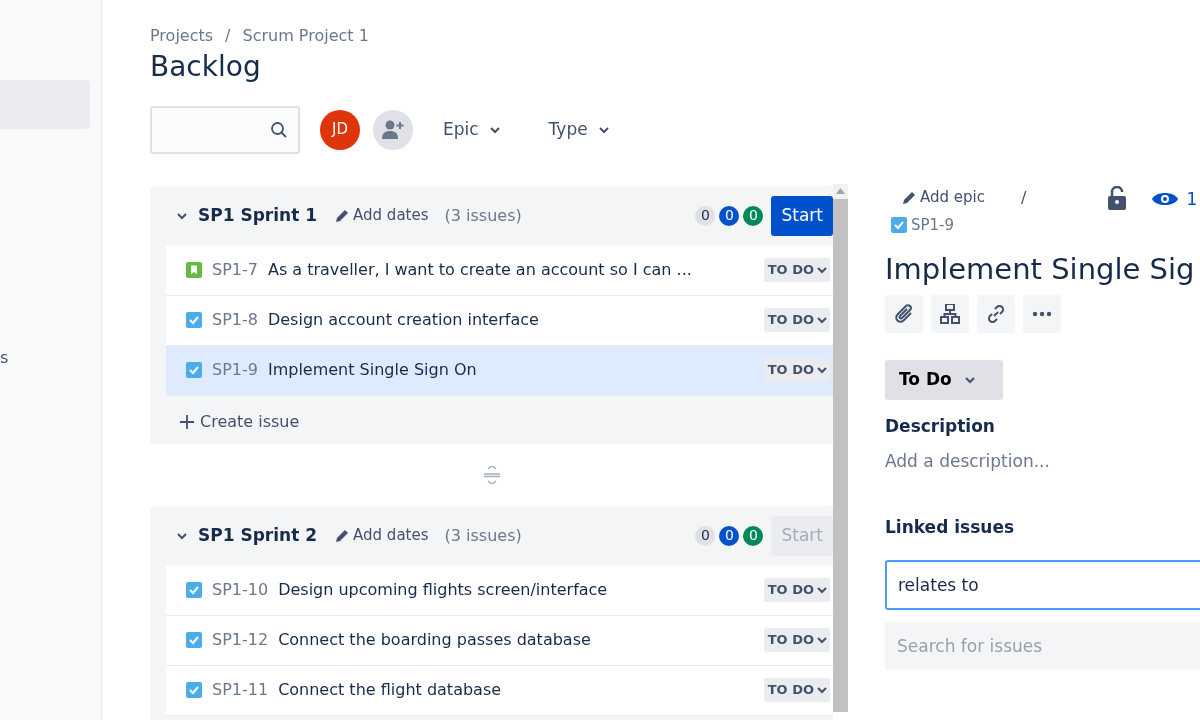 This screenshot has width=1200, height=720. Describe the element at coordinates (950, 527) in the screenshot. I see `section-label: Linked issues` at that location.